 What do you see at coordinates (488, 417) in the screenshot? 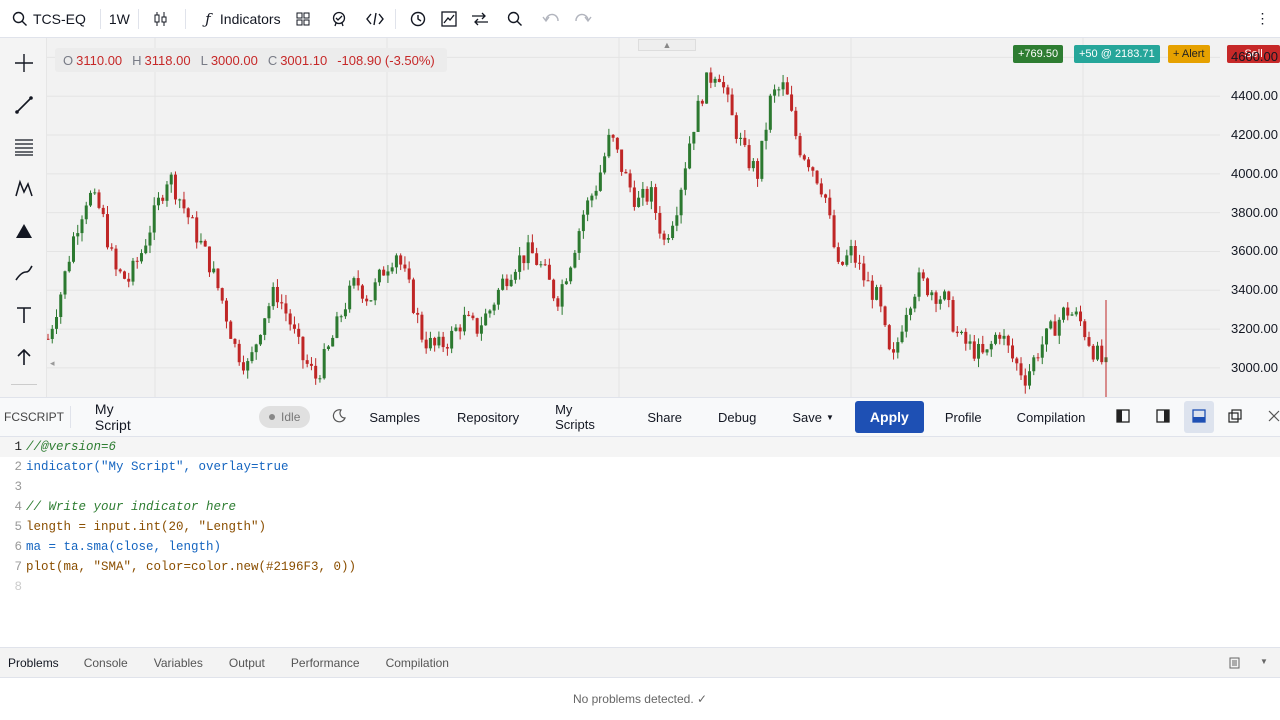
I see `repository-button: Repository` at bounding box center [488, 417].